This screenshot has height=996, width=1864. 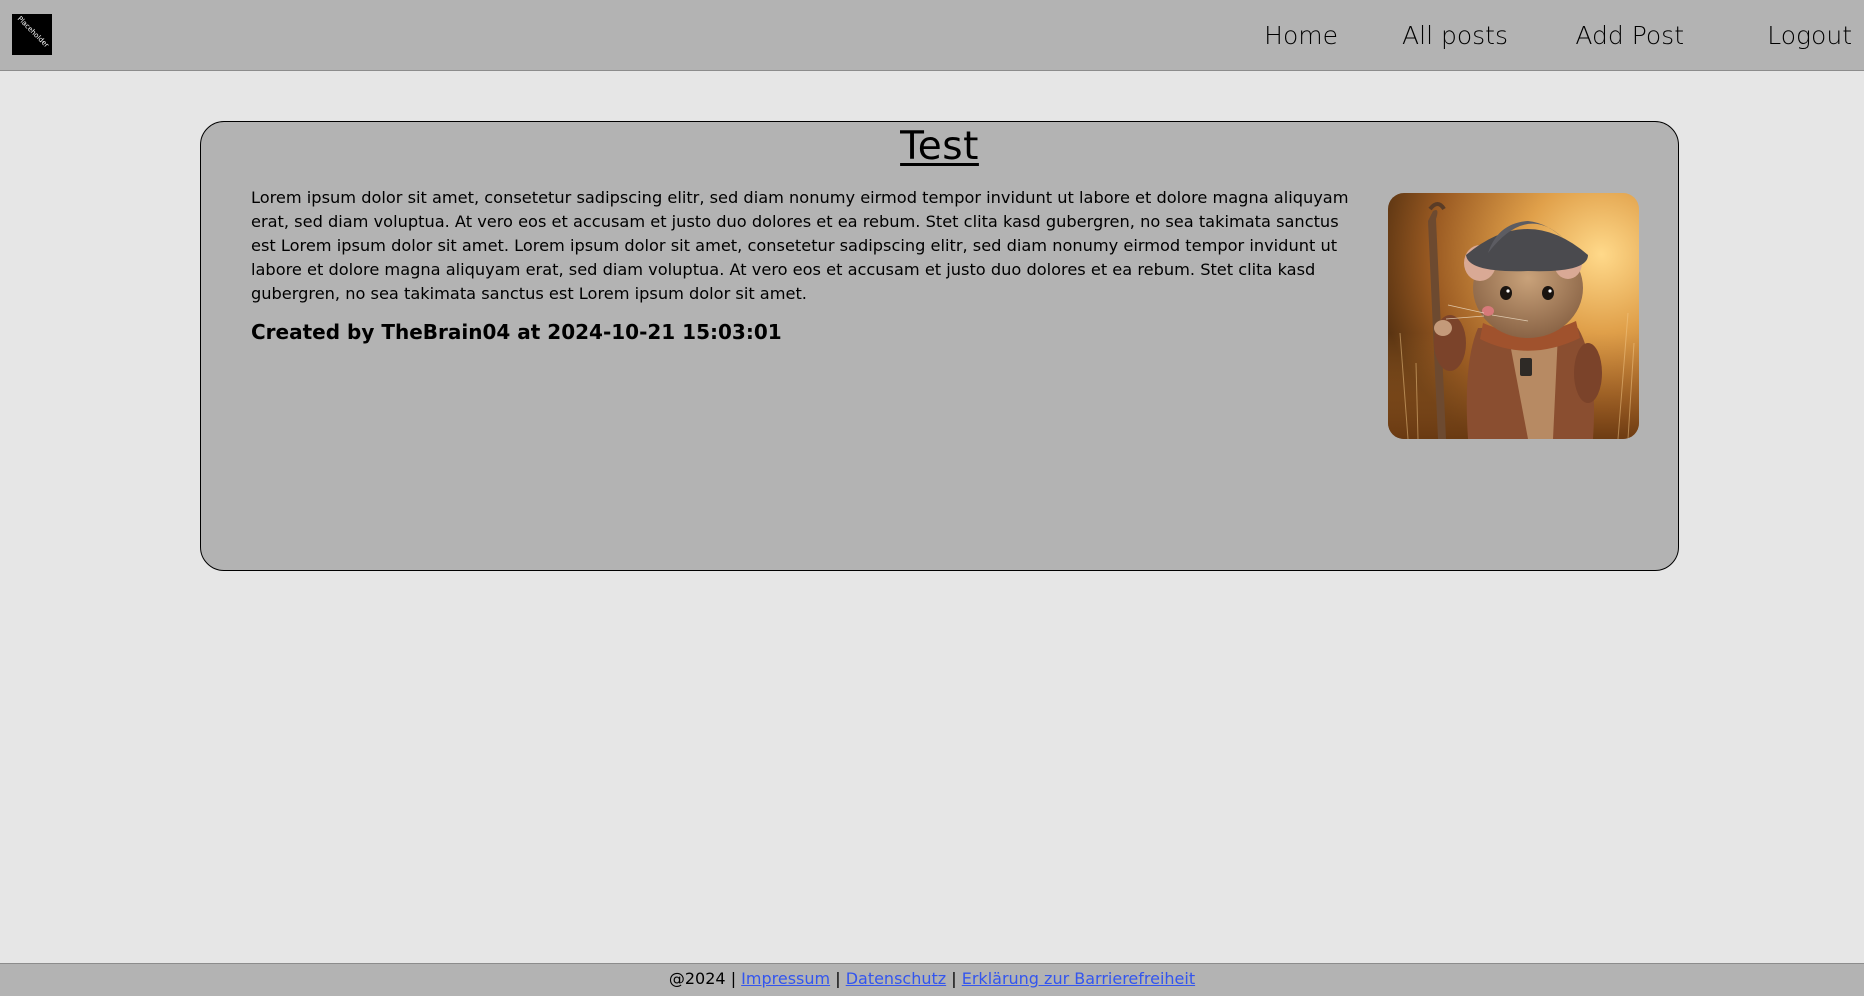 What do you see at coordinates (1301, 35) in the screenshot?
I see `nav-link-home: Home` at bounding box center [1301, 35].